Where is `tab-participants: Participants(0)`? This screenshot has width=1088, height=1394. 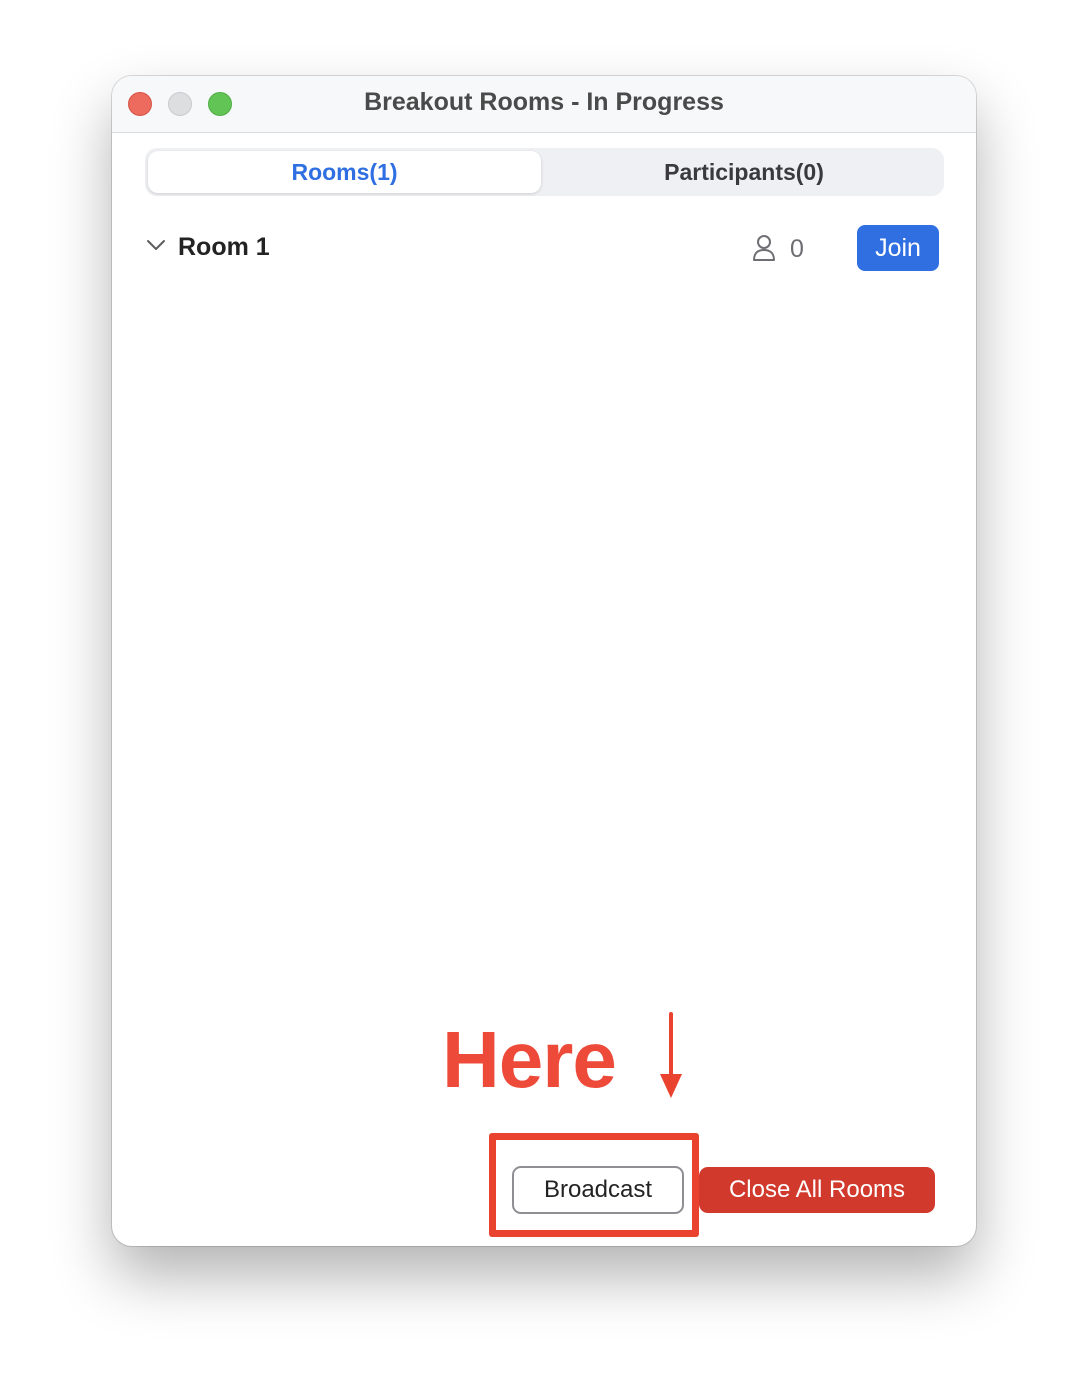 tab-participants: Participants(0) is located at coordinates (744, 172).